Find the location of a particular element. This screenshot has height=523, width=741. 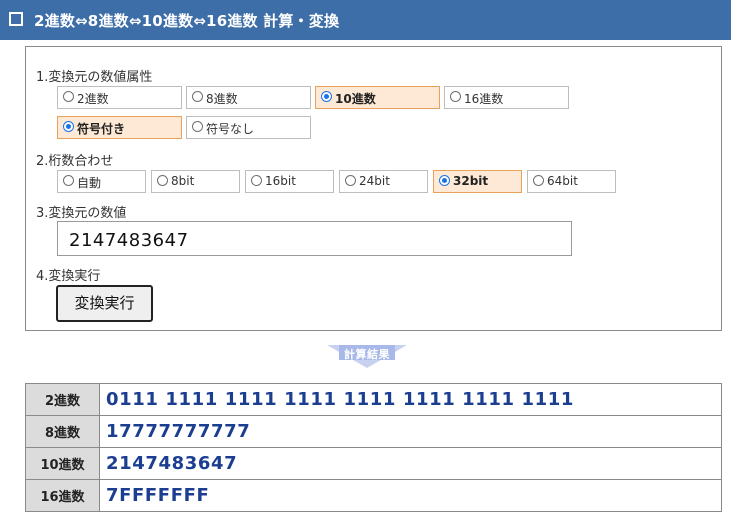

table-row: 10進数 2147483647 is located at coordinates (373, 463).